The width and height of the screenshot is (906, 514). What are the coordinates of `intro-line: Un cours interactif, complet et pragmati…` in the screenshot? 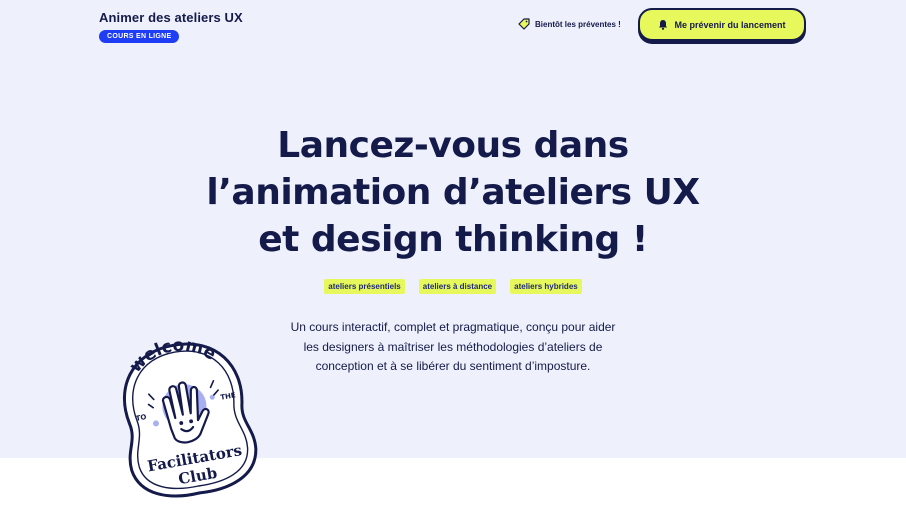 It's located at (453, 327).